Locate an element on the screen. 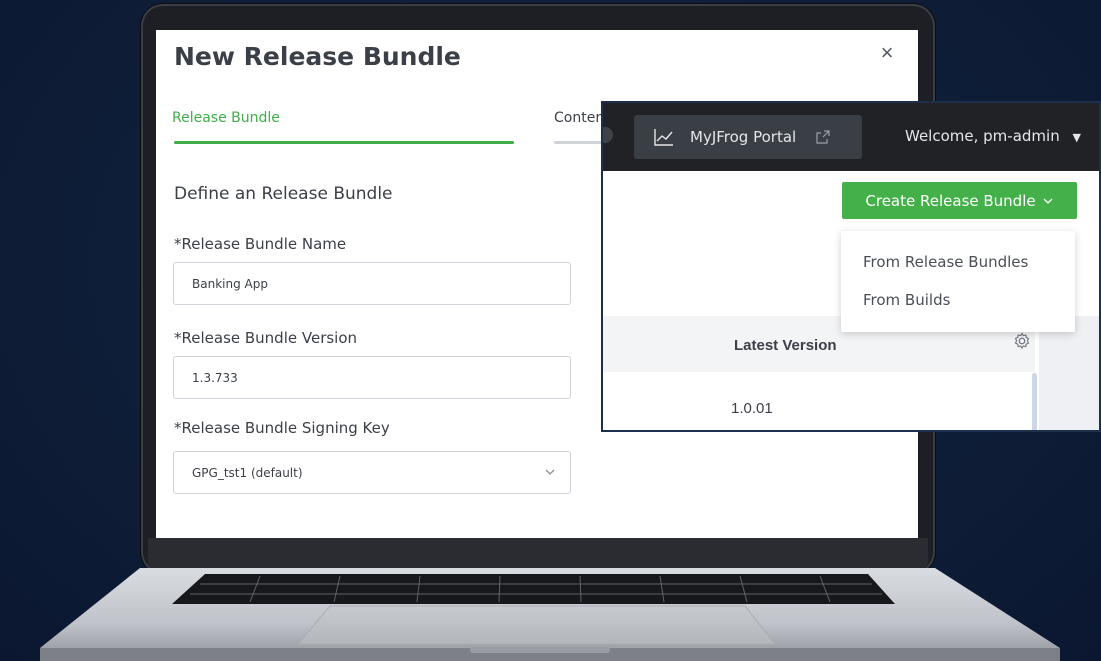 The width and height of the screenshot is (1101, 661). bundle-version-input: 1.3.733 is located at coordinates (372, 377).